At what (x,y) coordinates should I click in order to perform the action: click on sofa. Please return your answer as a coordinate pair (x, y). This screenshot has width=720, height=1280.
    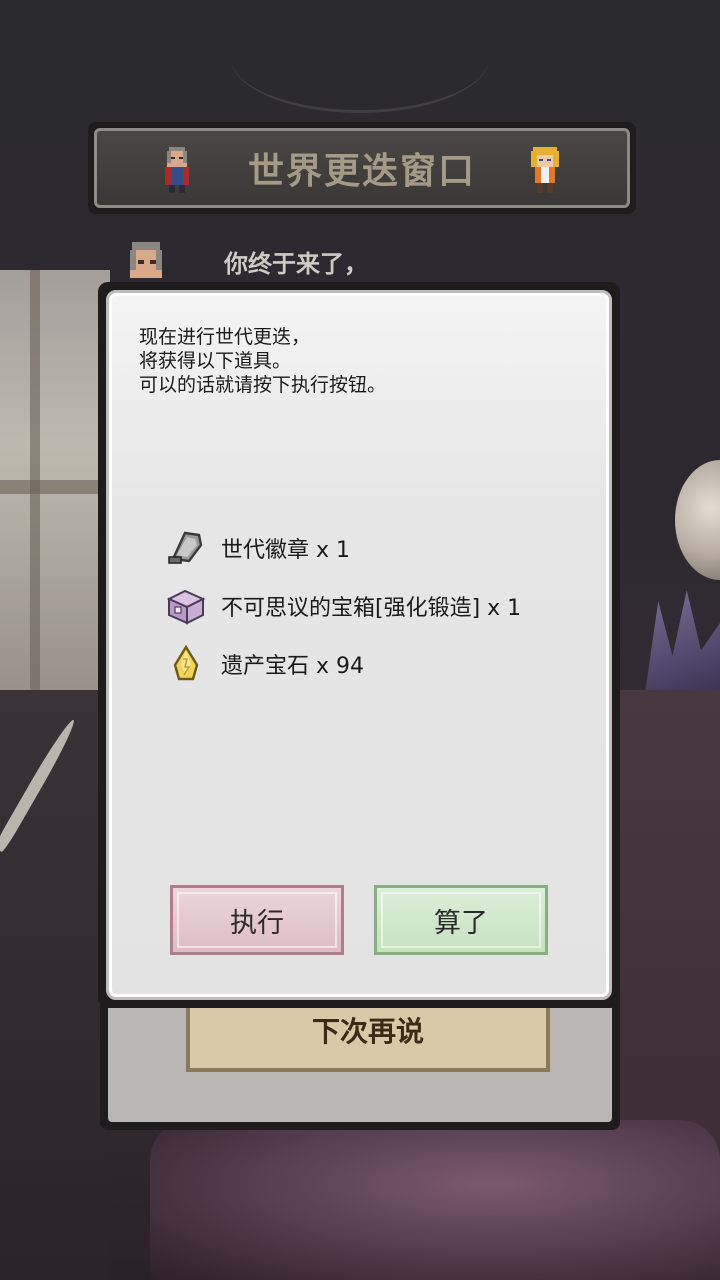
    Looking at the image, I should click on (435, 1200).